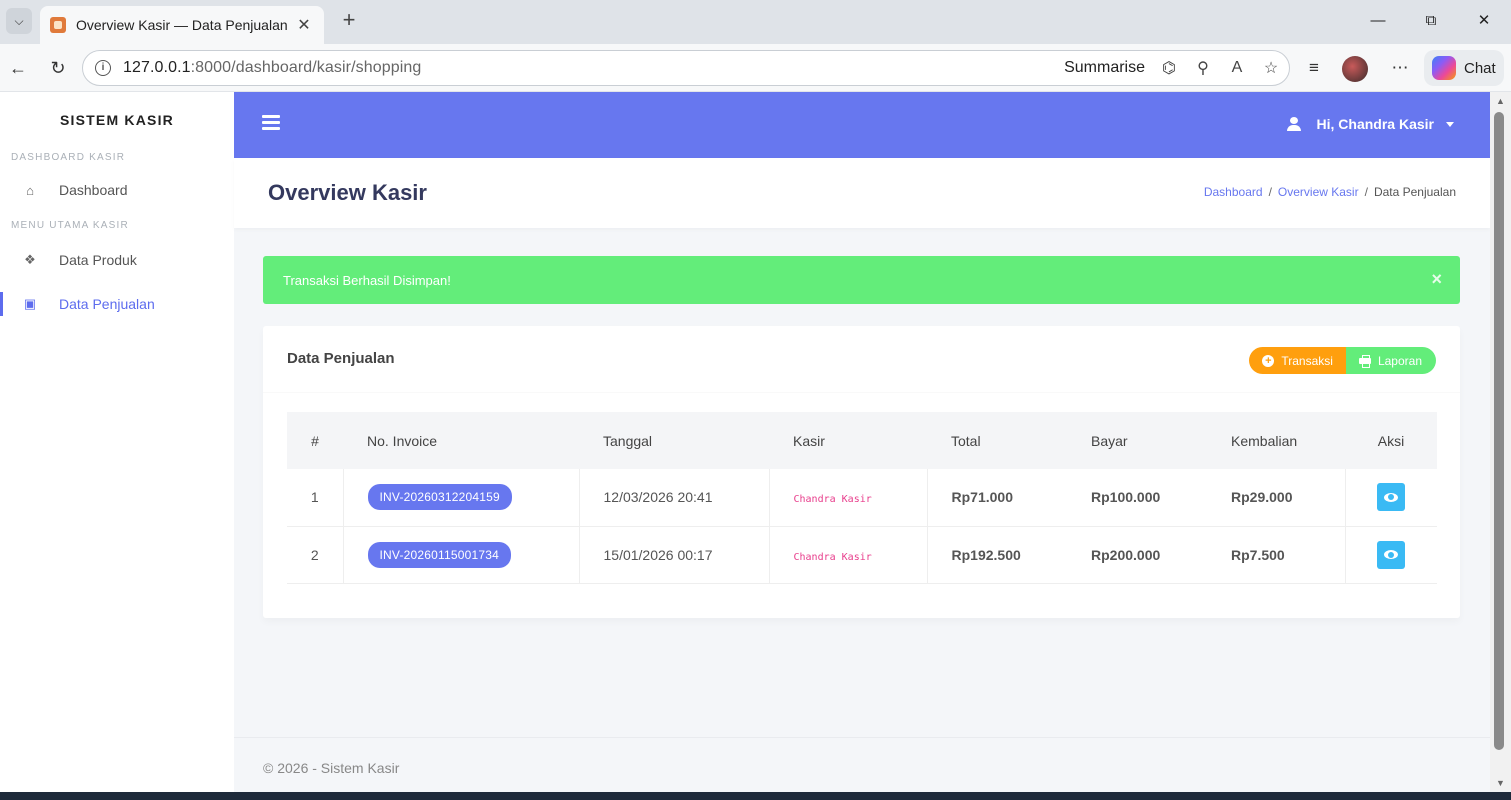 This screenshot has width=1511, height=800. What do you see at coordinates (30, 303) in the screenshot?
I see `money-icon: ▣` at bounding box center [30, 303].